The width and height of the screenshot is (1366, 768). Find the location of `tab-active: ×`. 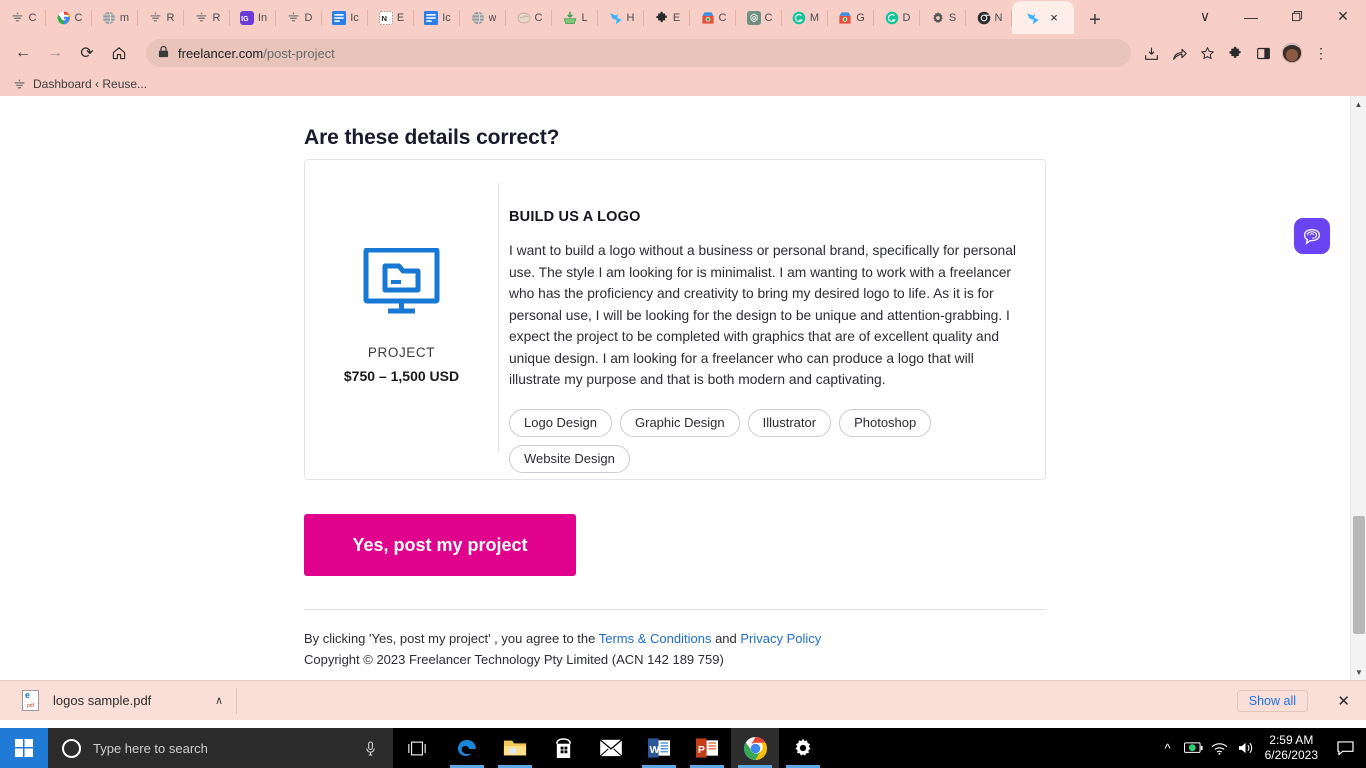

tab-active: × is located at coordinates (1043, 17).